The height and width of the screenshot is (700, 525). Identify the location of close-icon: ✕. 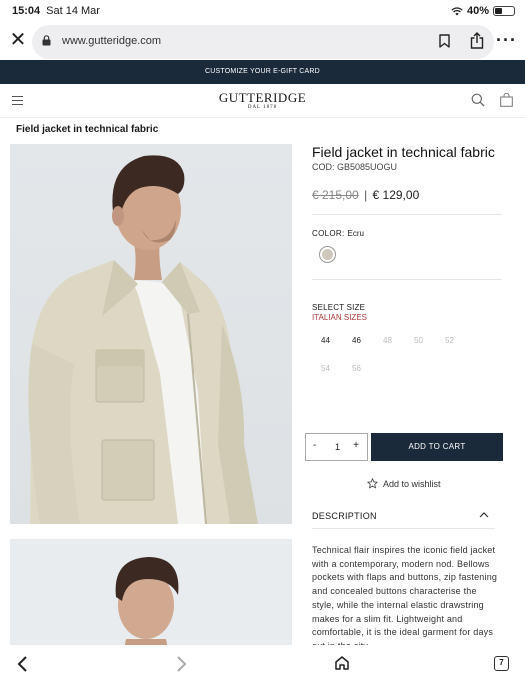
(18, 40).